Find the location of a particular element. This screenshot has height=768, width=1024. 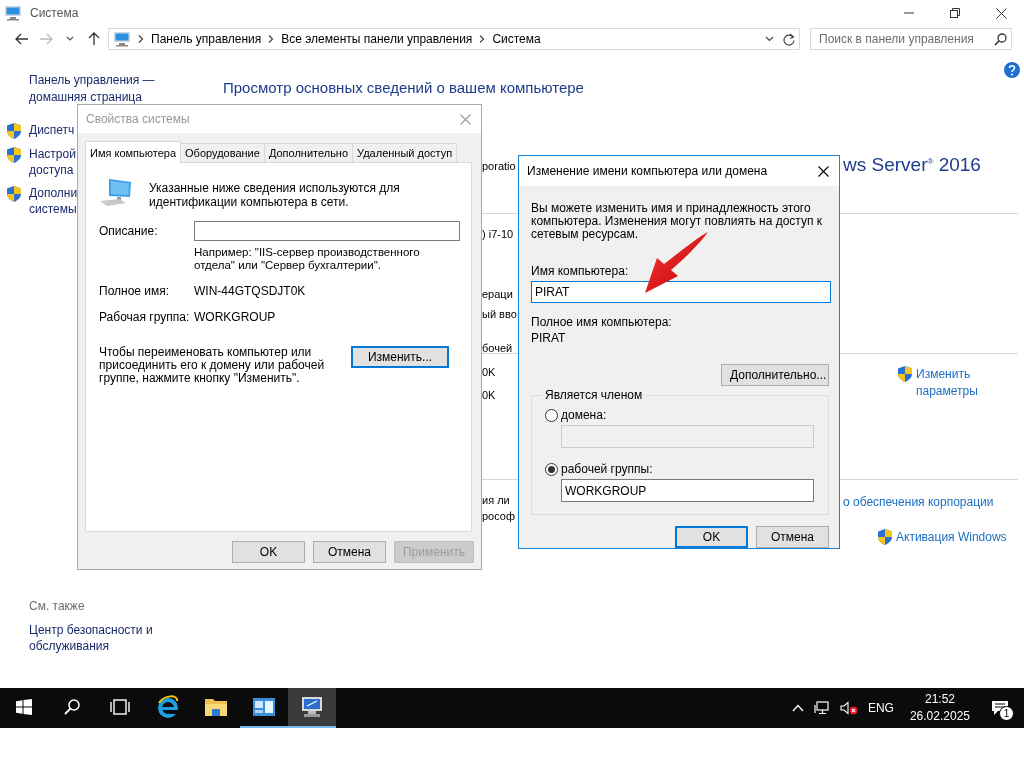

notification-button: 1 is located at coordinates (1000, 708).